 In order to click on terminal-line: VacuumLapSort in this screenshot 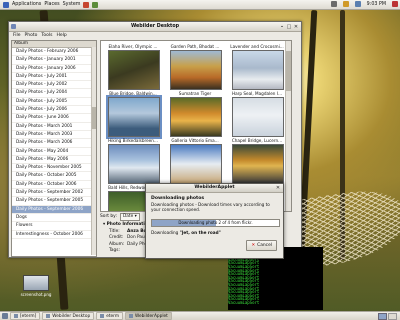, I will do `click(244, 302)`.